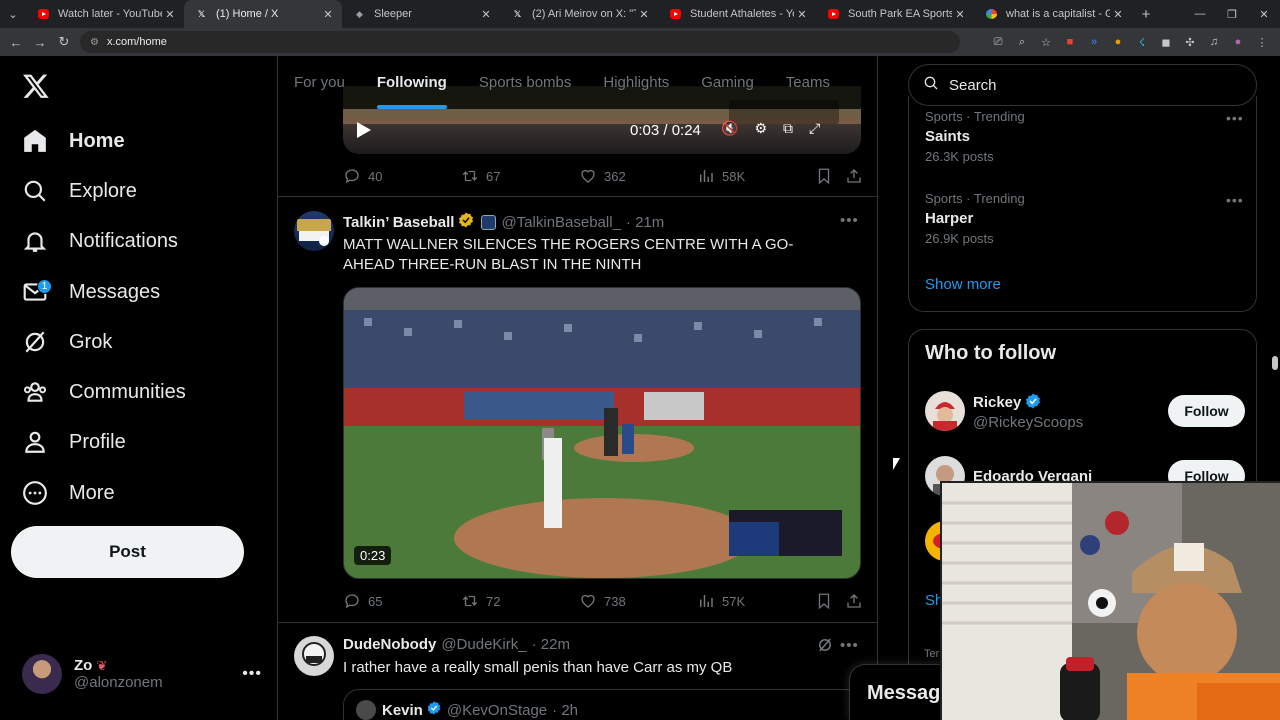 This screenshot has width=1280, height=720. I want to click on repost-button: 67, so click(520, 176).